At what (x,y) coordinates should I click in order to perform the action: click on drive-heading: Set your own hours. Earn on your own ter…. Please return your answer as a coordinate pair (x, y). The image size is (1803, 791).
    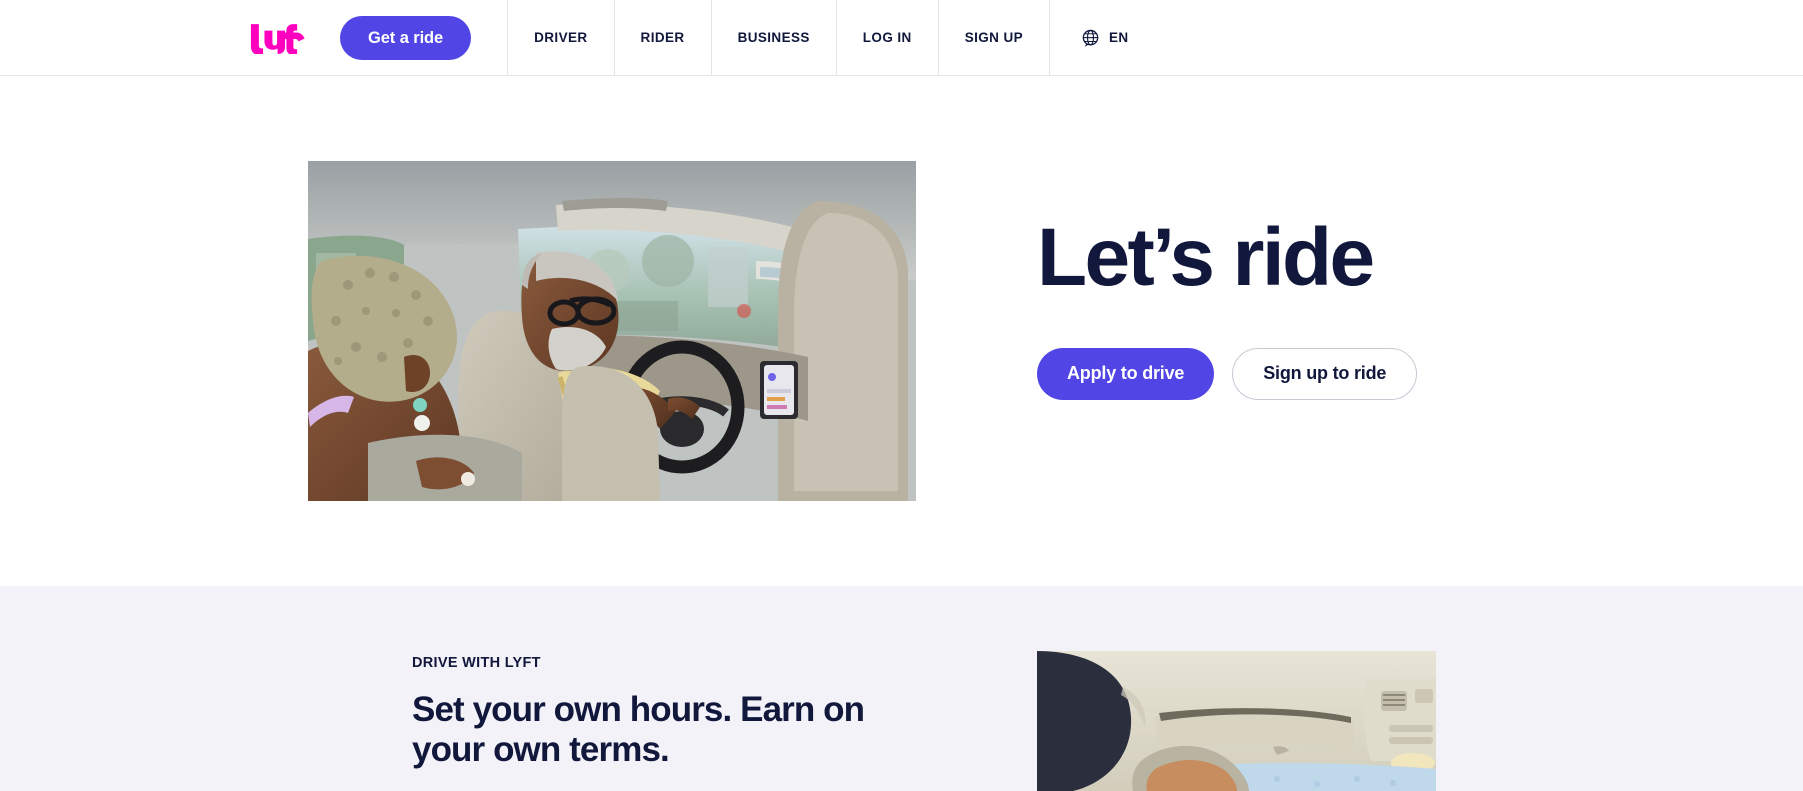
    Looking at the image, I should click on (638, 729).